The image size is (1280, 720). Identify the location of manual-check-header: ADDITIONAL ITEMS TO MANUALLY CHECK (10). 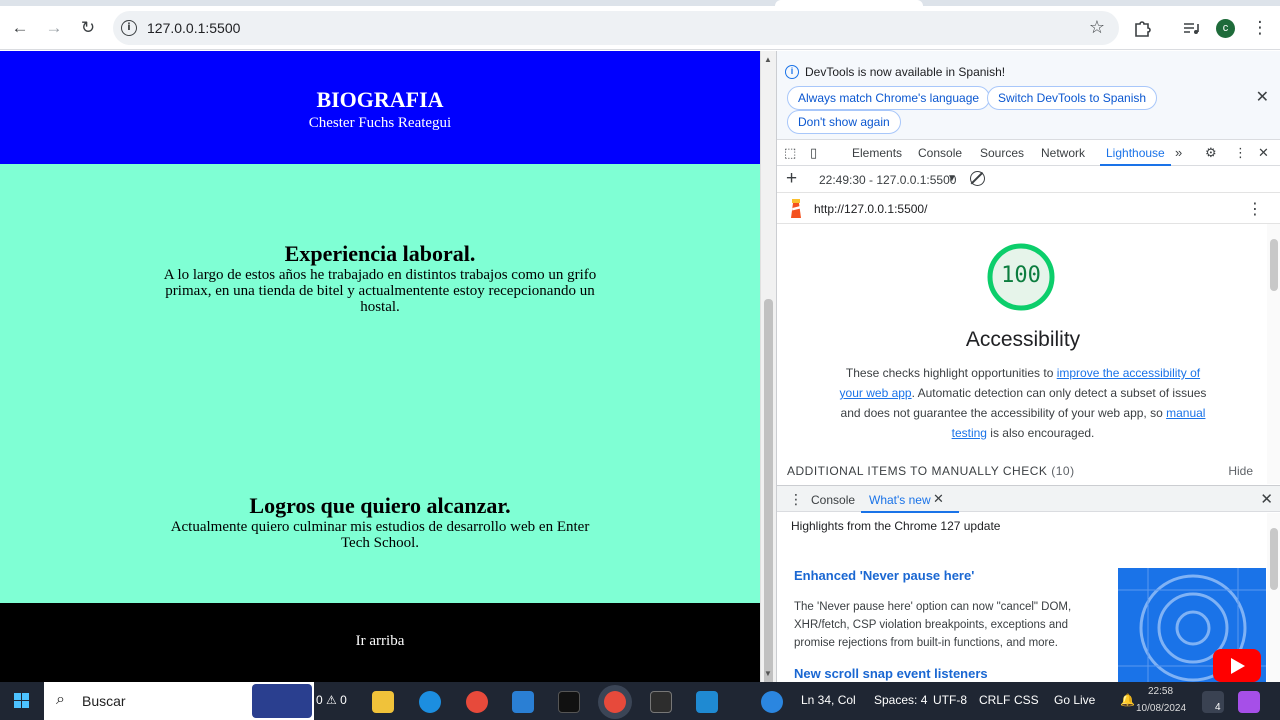
(931, 471).